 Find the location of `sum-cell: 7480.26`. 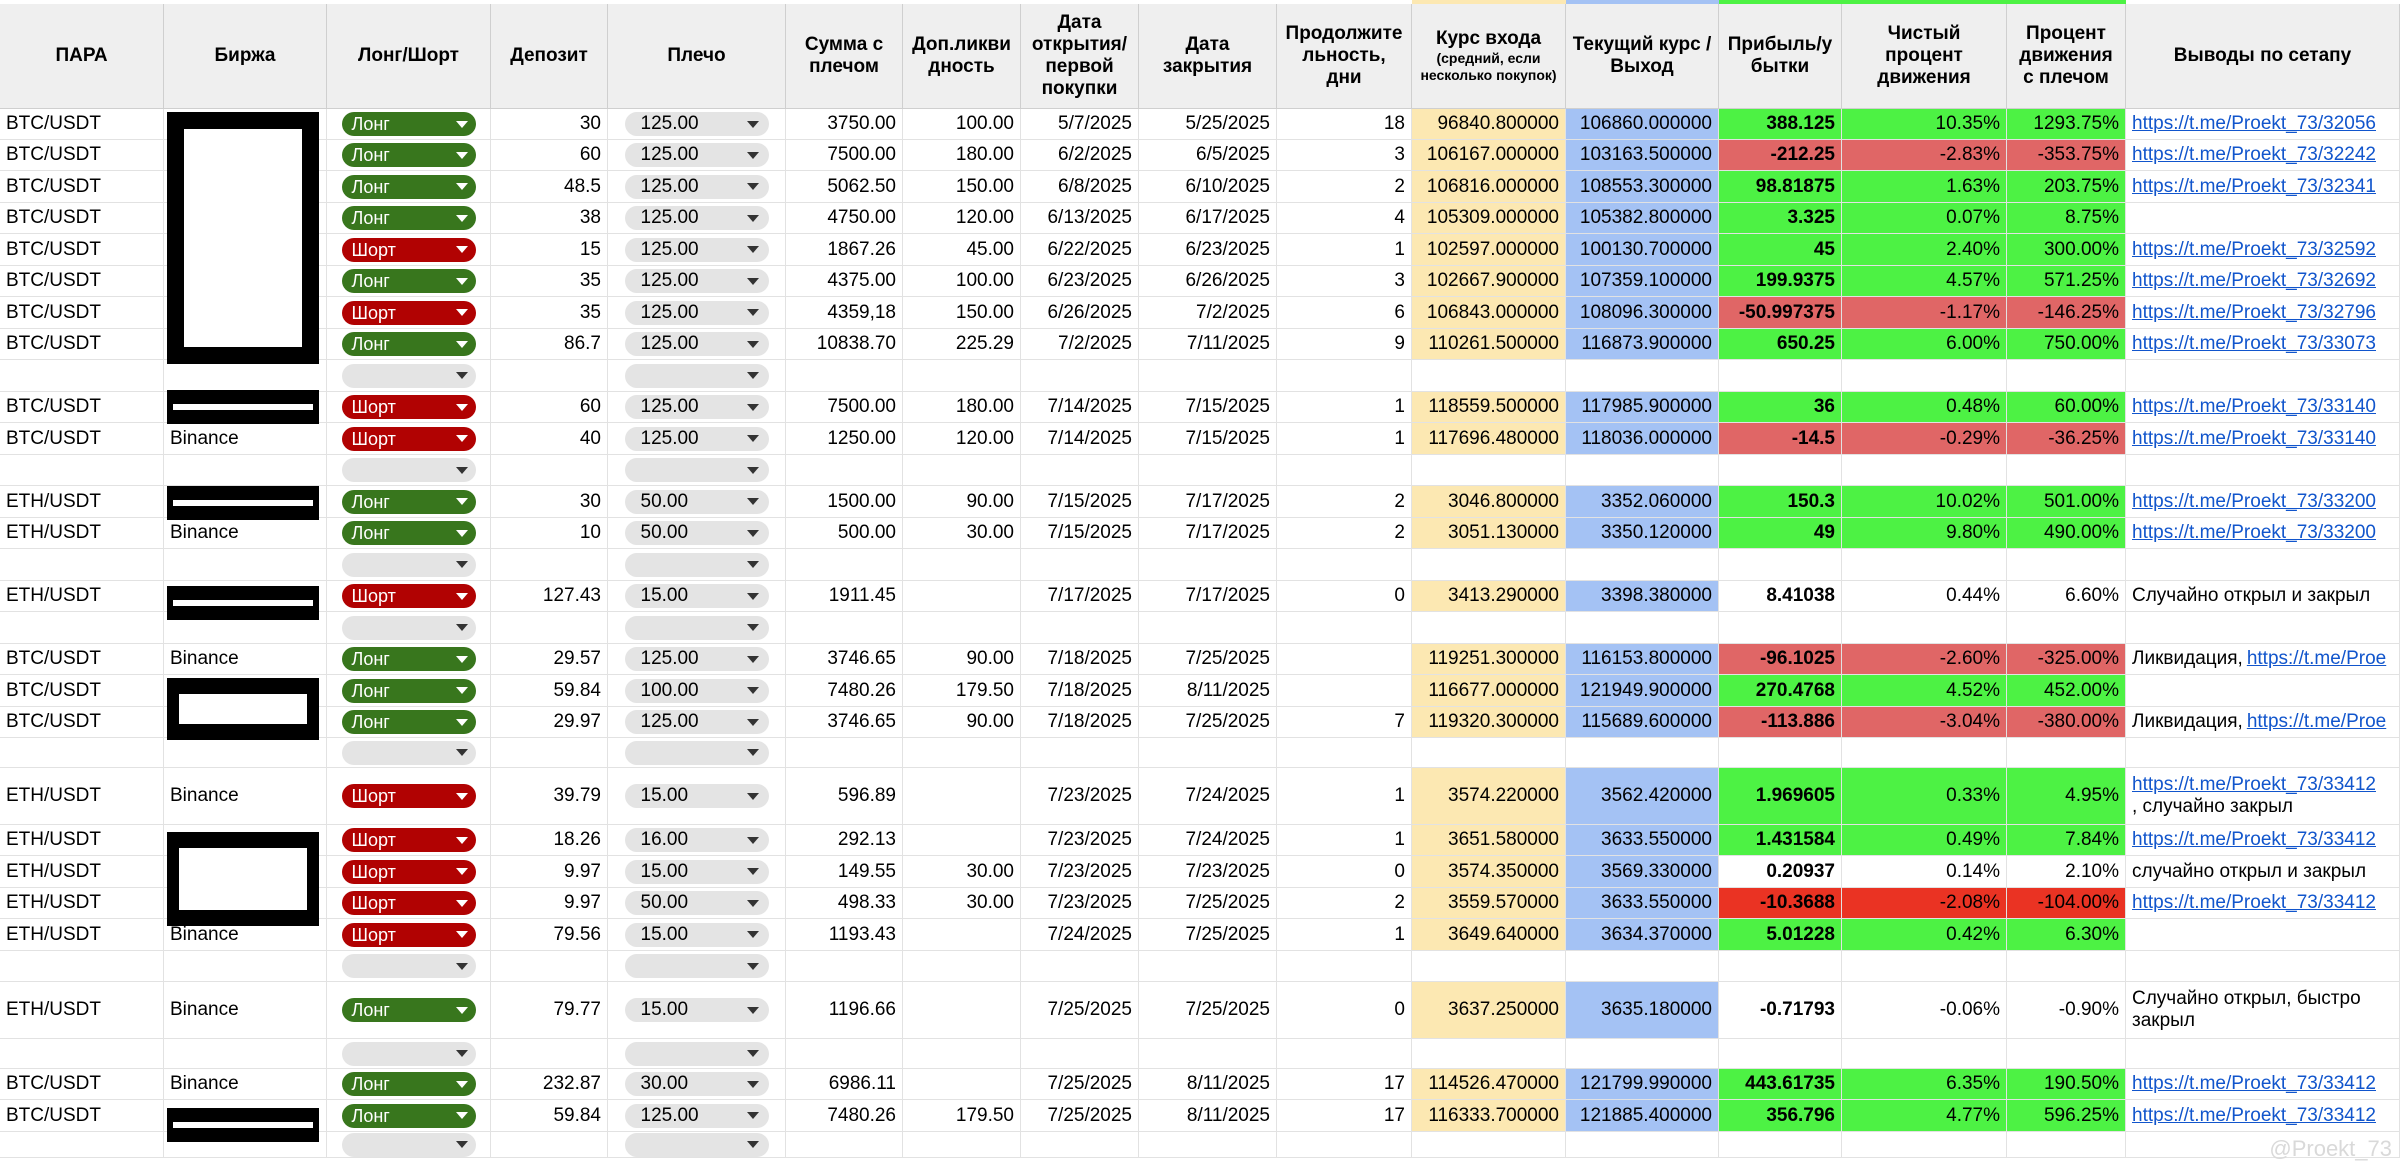

sum-cell: 7480.26 is located at coordinates (844, 1116).